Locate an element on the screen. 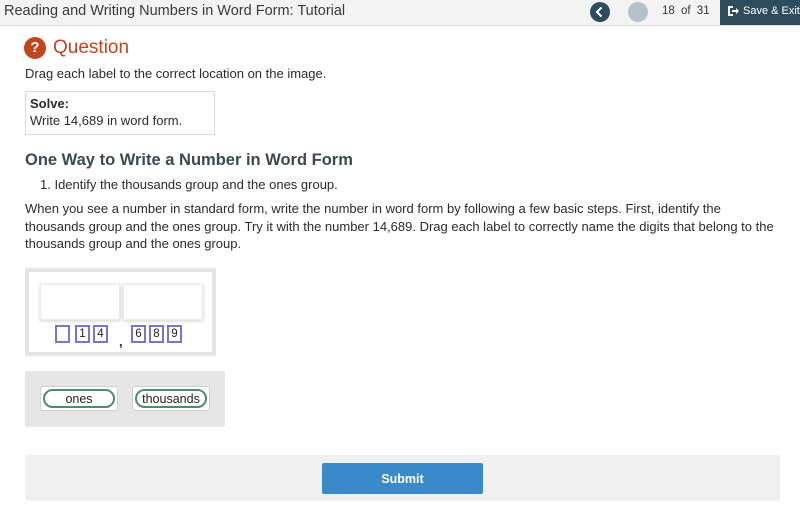 The width and height of the screenshot is (800, 530). label-tray: ones thousands is located at coordinates (125, 399).